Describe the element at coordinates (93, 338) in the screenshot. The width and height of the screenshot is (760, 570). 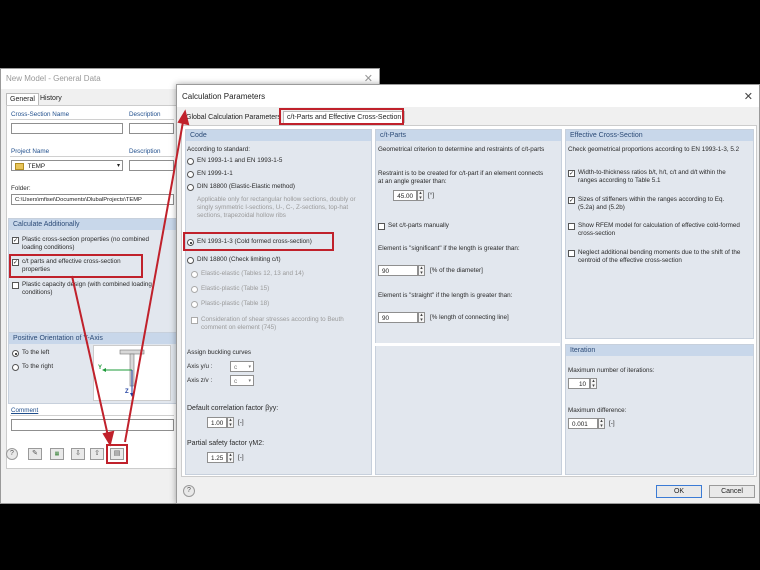
I see `orientation-header: Positive Orientation of Y-Axis` at that location.